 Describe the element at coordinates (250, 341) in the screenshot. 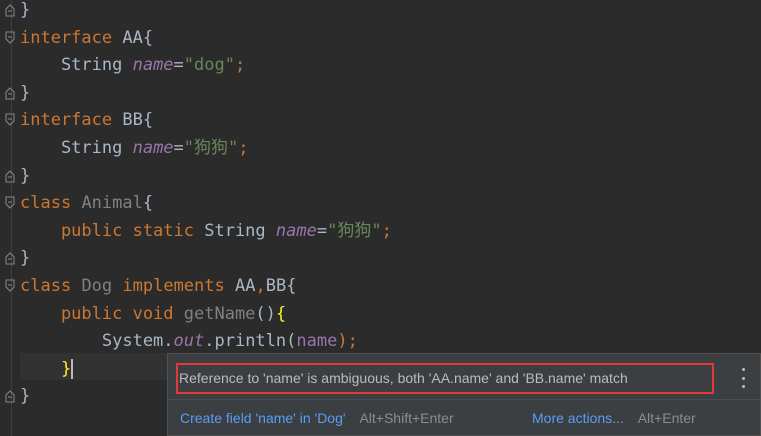

I see `code-token: .println(` at that location.